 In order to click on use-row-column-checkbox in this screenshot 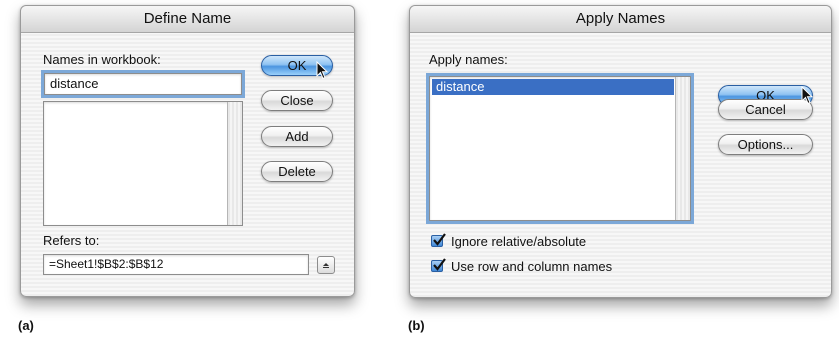, I will do `click(438, 265)`.